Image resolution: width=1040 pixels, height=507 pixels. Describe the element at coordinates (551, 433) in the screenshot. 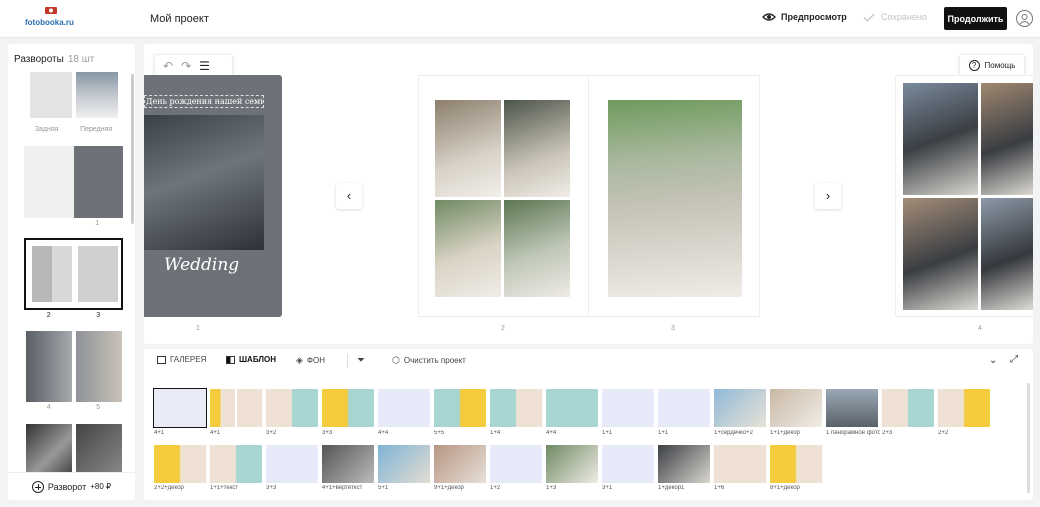

I see `template-label: 4+4` at that location.